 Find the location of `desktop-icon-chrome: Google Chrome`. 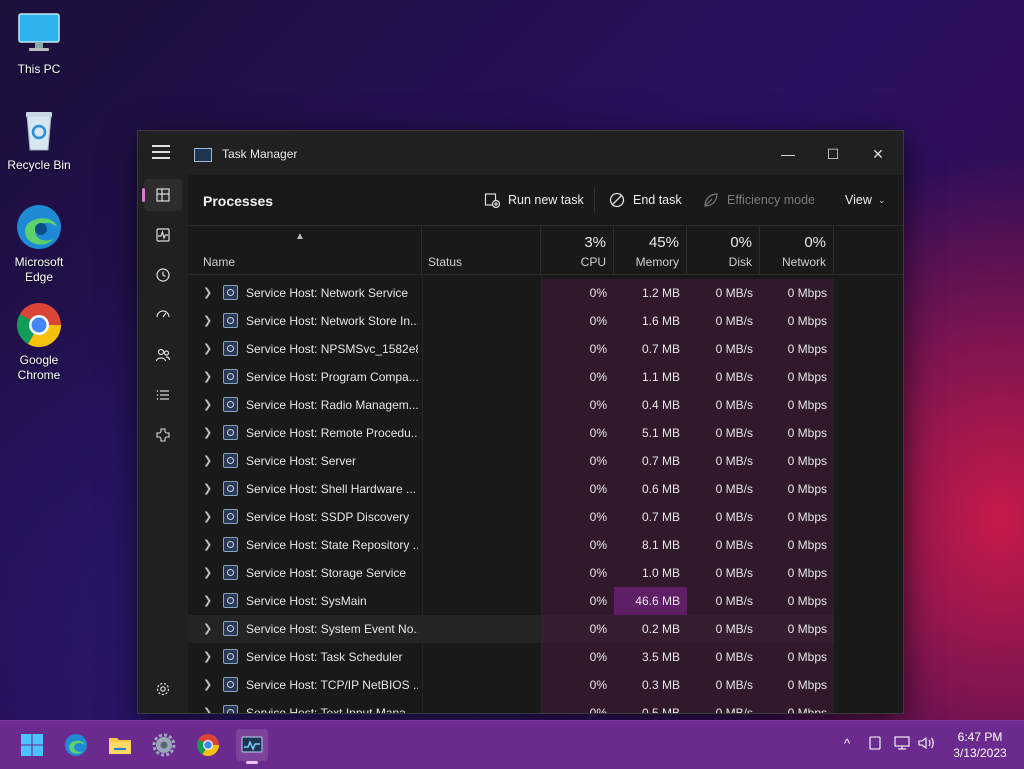

desktop-icon-chrome: Google Chrome is located at coordinates (39, 342).